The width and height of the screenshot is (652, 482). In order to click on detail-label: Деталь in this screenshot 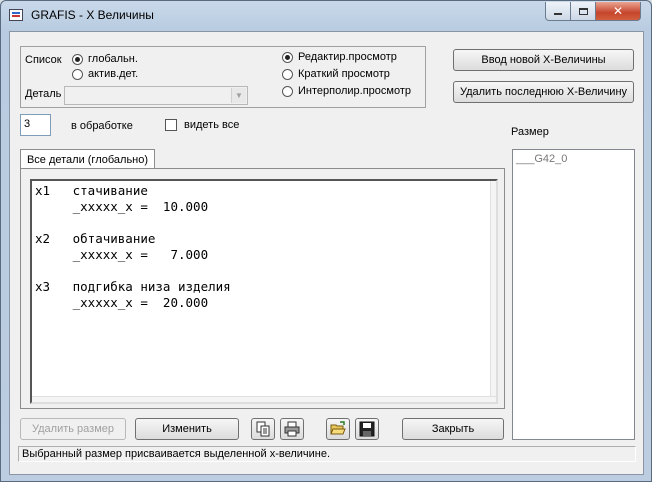, I will do `click(43, 94)`.